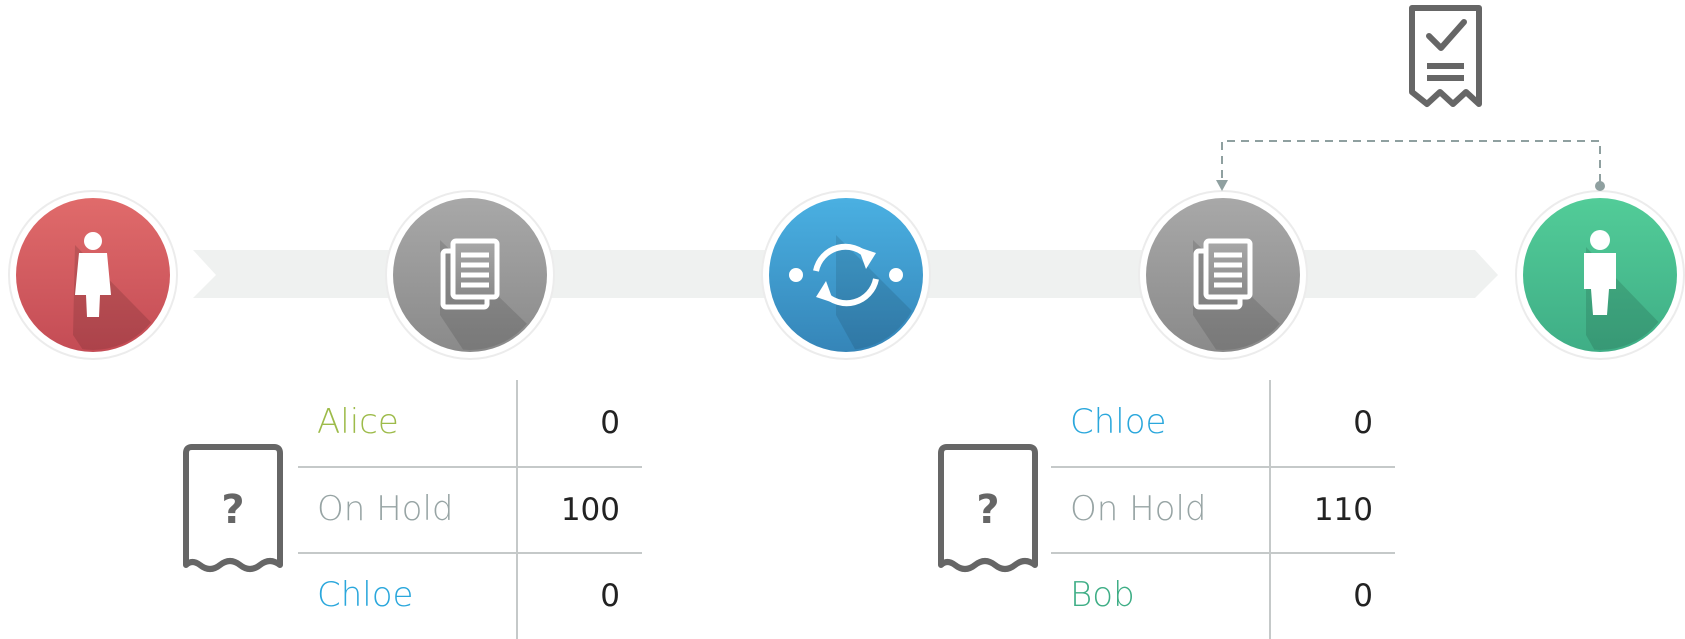 This screenshot has width=1685, height=639. I want to click on sender-node, so click(93, 275).